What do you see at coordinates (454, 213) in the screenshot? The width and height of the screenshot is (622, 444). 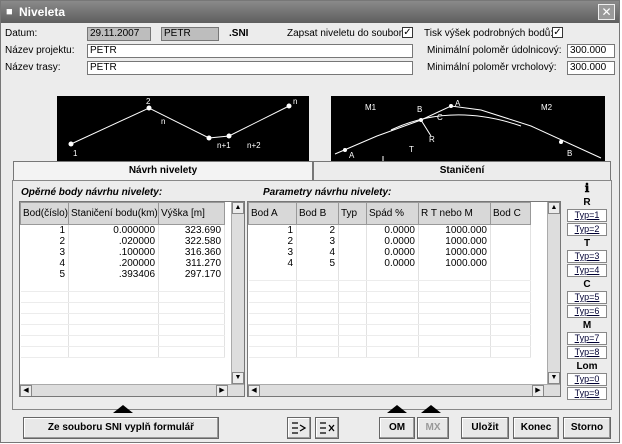 I see `column-header: R T nebo M` at bounding box center [454, 213].